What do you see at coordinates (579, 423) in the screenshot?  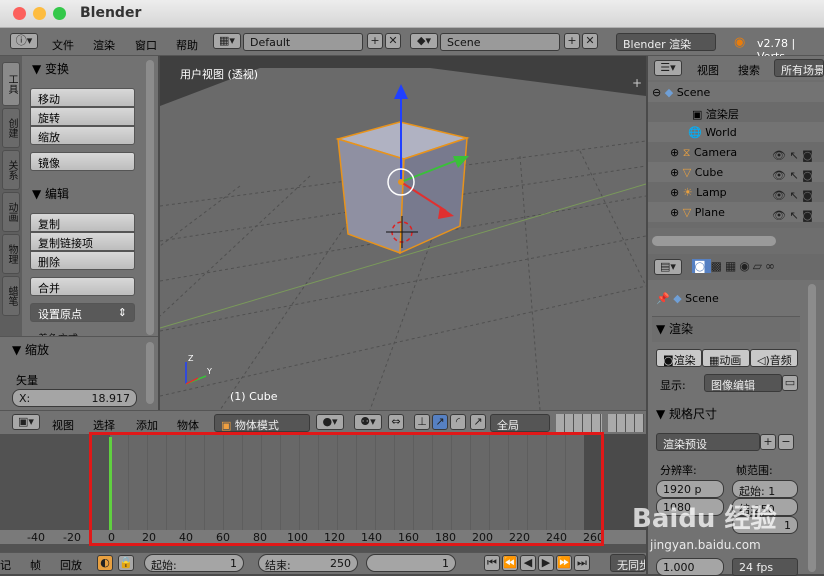 I see `layers-grid` at bounding box center [579, 423].